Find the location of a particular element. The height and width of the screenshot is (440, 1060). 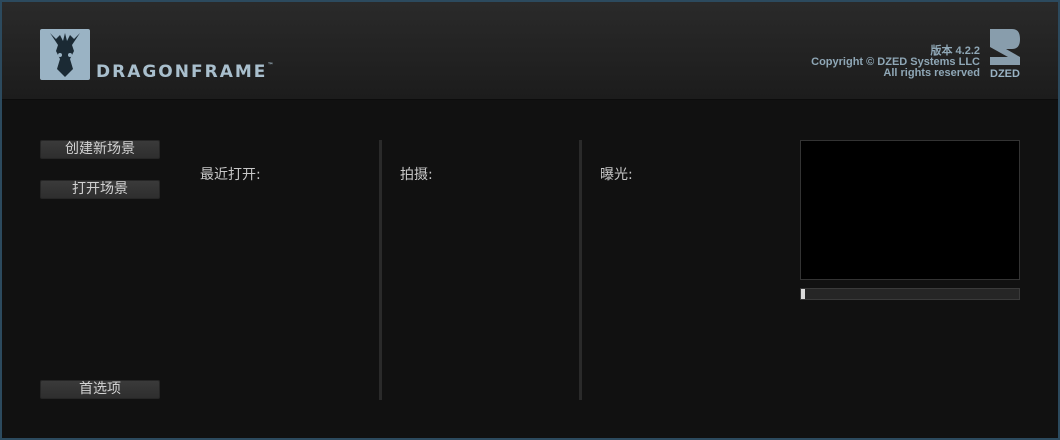

preview-progress-bar is located at coordinates (910, 294).